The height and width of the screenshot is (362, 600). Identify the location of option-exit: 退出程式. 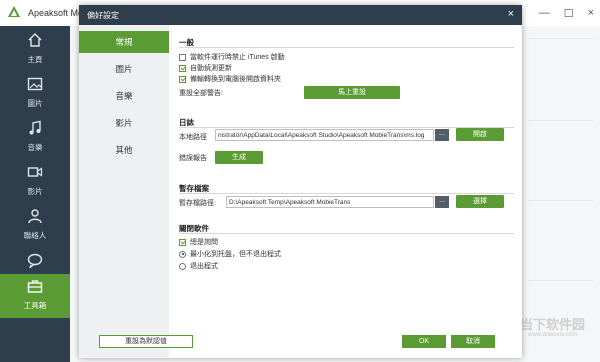
(198, 266).